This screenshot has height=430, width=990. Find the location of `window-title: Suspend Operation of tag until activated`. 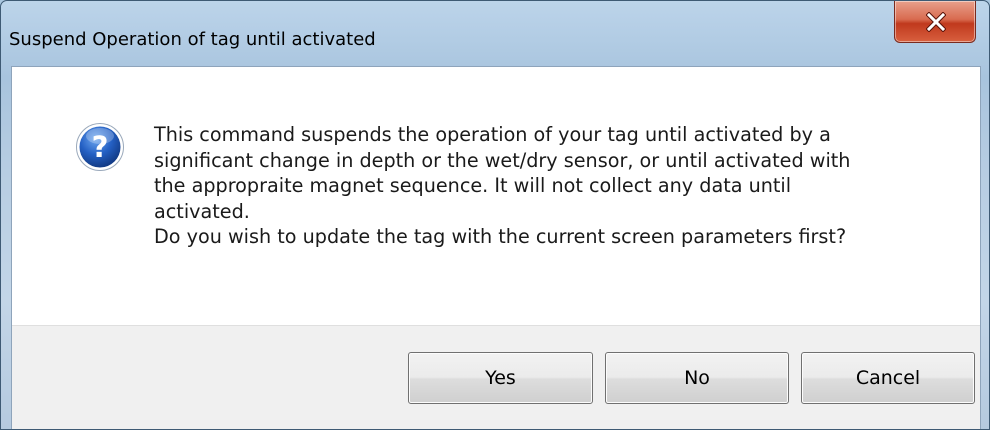

window-title: Suspend Operation of tag until activated is located at coordinates (192, 39).